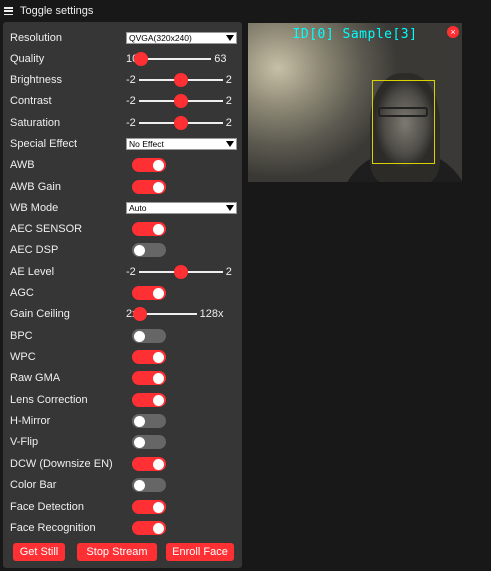 Image resolution: width=491 pixels, height=571 pixels. I want to click on row-saturation: Saturation -2 2, so click(122, 123).